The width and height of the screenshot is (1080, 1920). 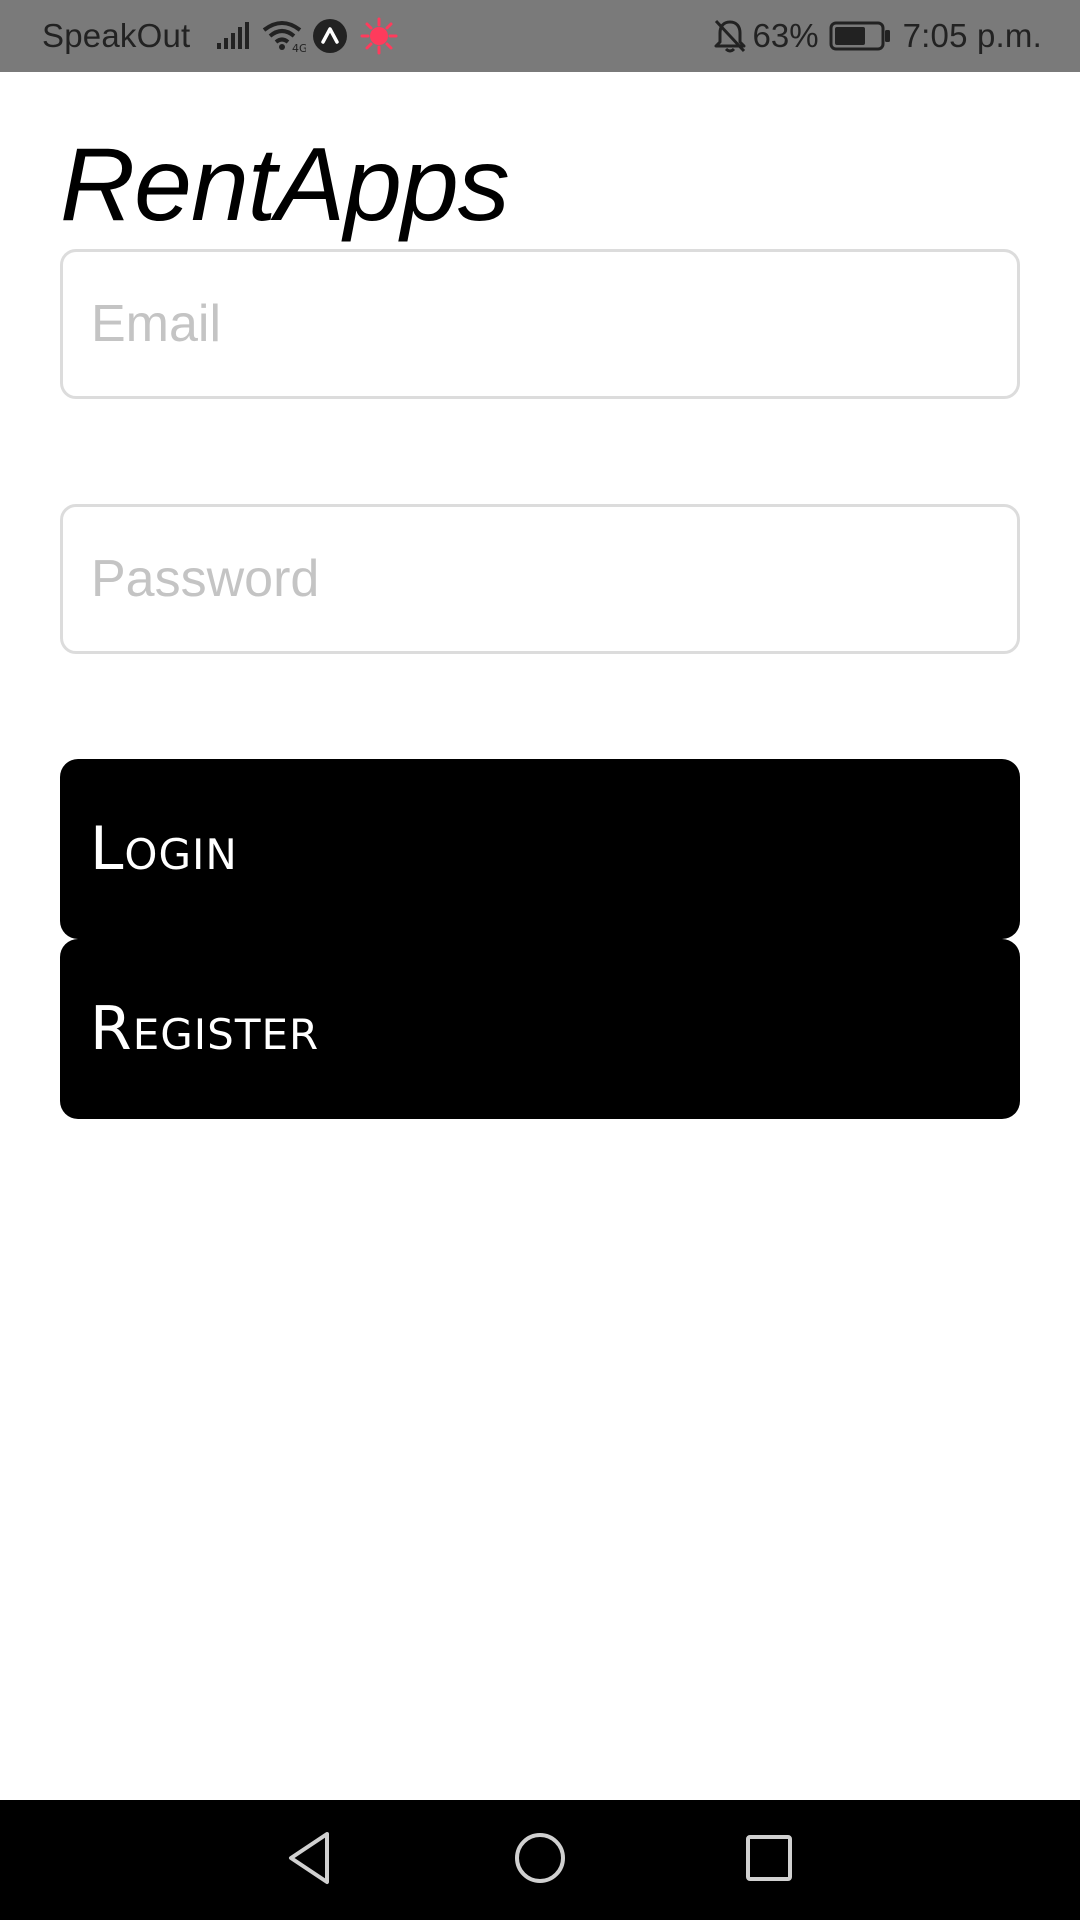 I want to click on notifications-off-icon, so click(x=730, y=36).